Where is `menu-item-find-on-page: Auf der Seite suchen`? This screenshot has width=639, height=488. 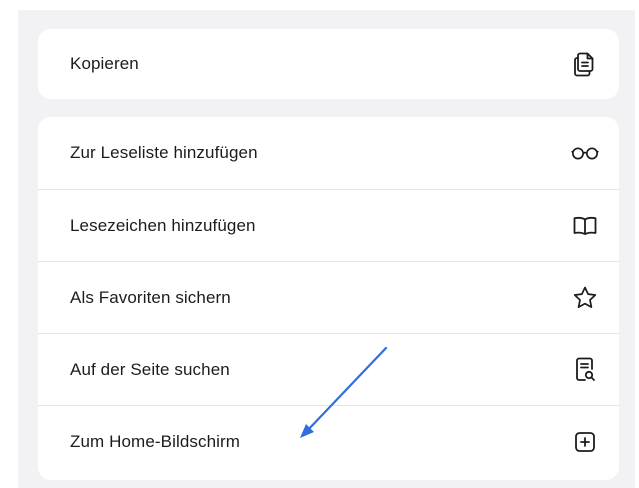 menu-item-find-on-page: Auf der Seite suchen is located at coordinates (328, 369).